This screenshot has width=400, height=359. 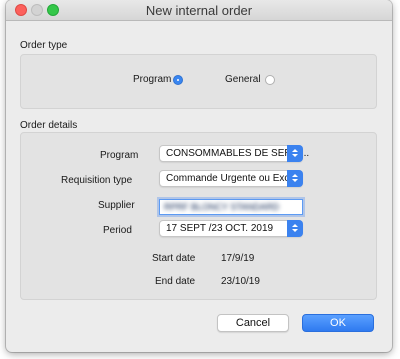 I want to click on radio-label-general: General, so click(x=243, y=79).